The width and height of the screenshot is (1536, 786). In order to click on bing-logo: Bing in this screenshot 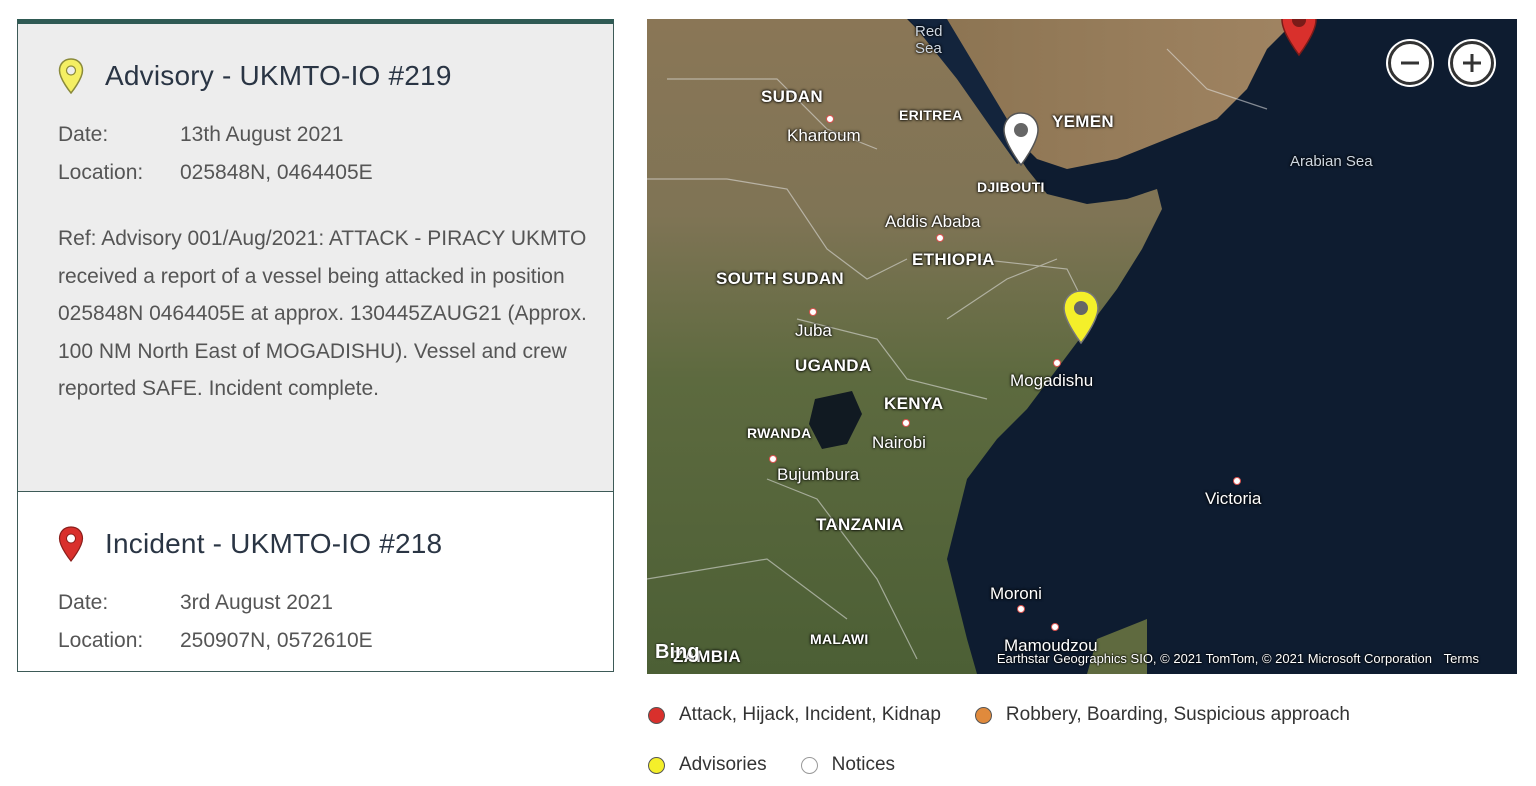, I will do `click(677, 652)`.